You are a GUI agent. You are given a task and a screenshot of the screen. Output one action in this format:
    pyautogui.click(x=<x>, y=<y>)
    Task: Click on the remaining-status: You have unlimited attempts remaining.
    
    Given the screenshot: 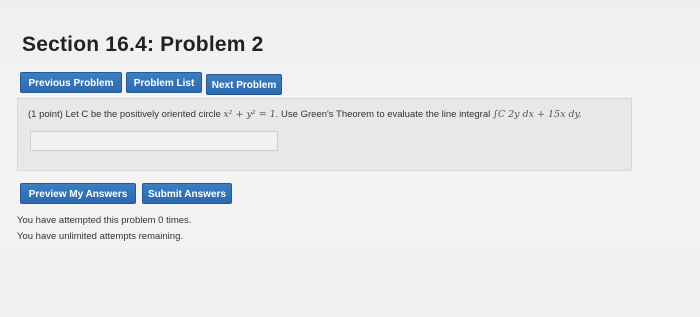 What is the action you would take?
    pyautogui.click(x=100, y=236)
    